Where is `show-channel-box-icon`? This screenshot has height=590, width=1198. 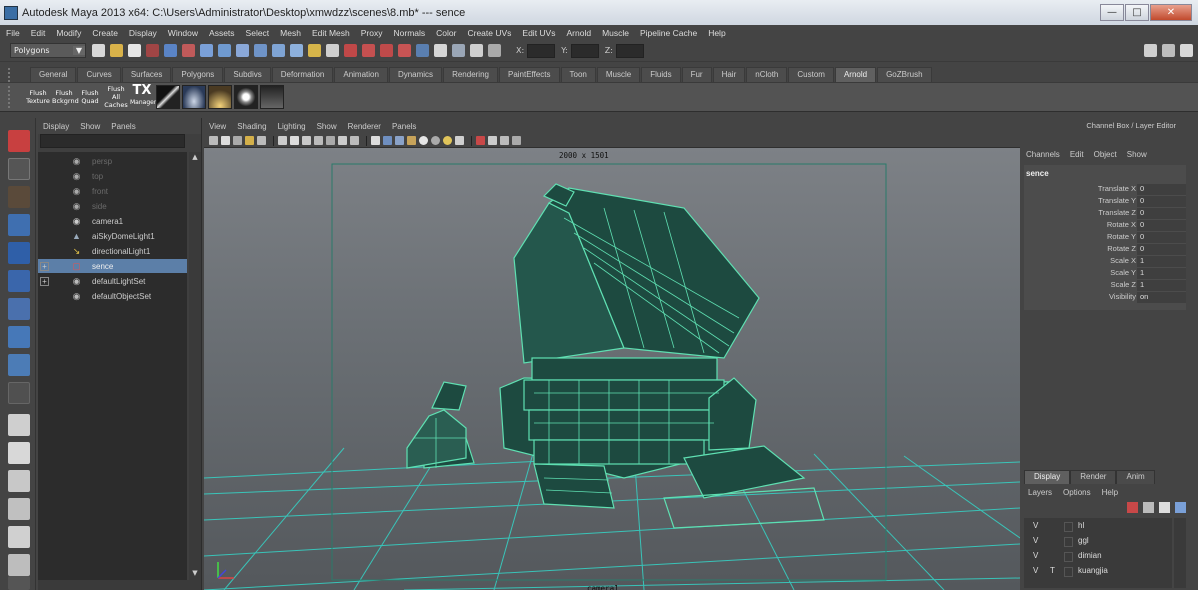
show-channel-box-icon is located at coordinates (1186, 50).